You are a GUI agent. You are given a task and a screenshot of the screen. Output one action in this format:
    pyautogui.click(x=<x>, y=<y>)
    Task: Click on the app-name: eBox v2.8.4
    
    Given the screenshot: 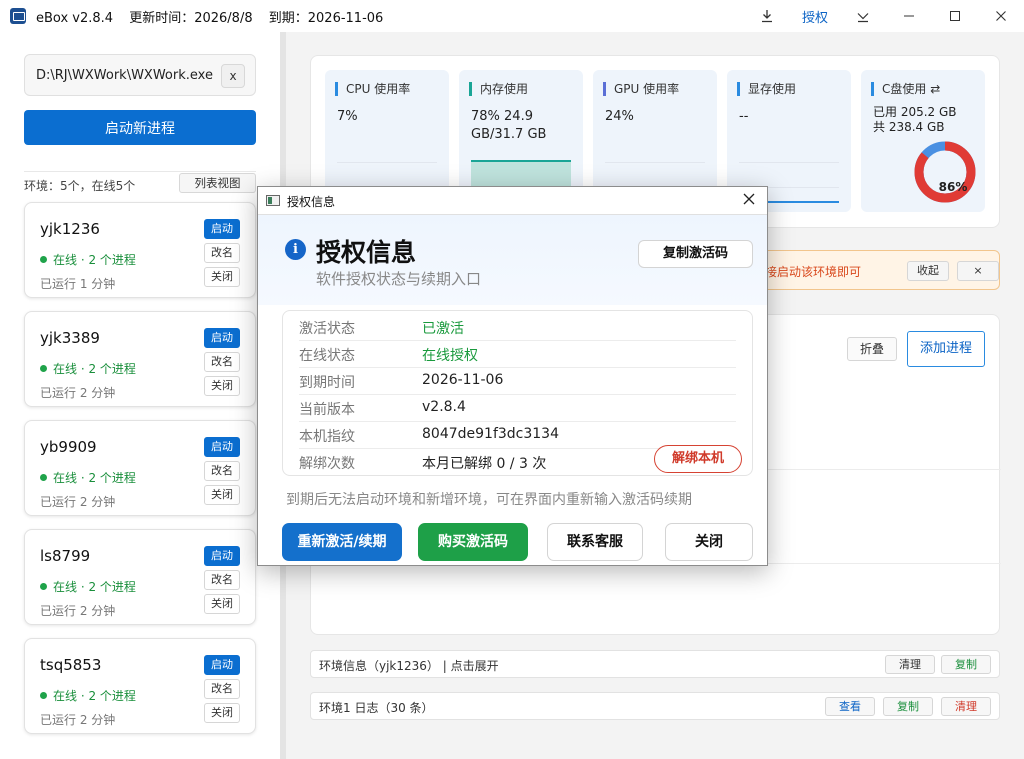 What is the action you would take?
    pyautogui.click(x=75, y=18)
    